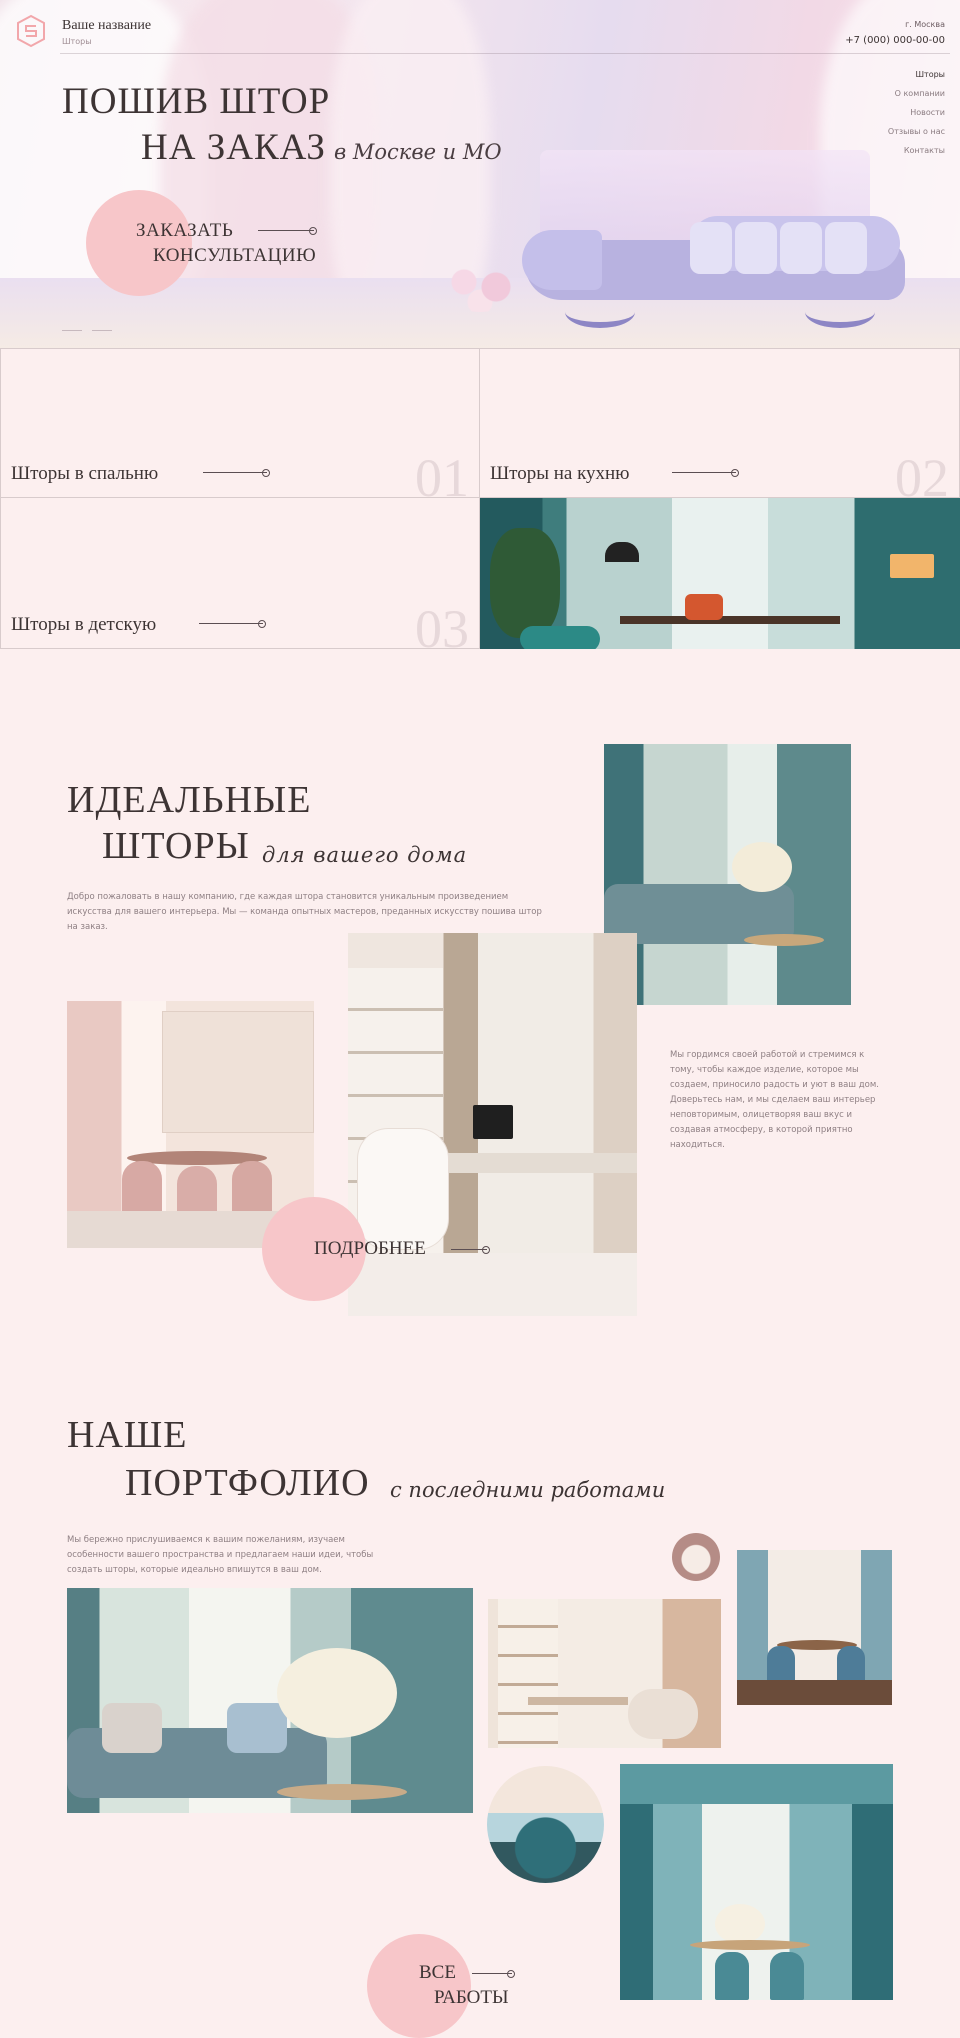 This screenshot has width=960, height=2038. I want to click on hero-title-line1: ПОШИВ ШТОР, so click(196, 101).